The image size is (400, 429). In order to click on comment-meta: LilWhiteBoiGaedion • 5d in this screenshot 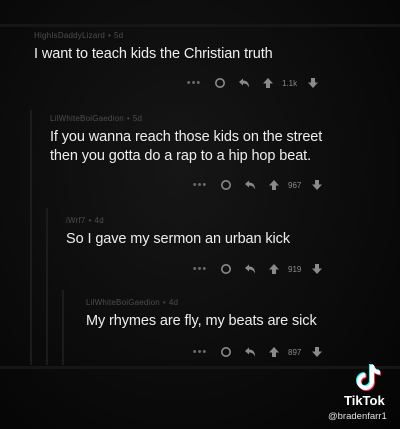, I will do `click(96, 118)`.